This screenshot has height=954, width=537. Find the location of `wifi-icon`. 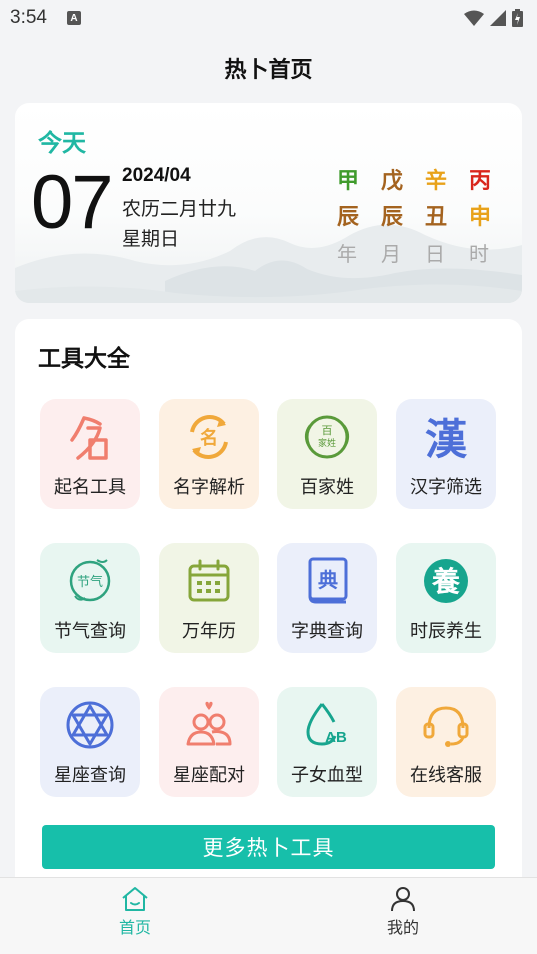

wifi-icon is located at coordinates (474, 18).